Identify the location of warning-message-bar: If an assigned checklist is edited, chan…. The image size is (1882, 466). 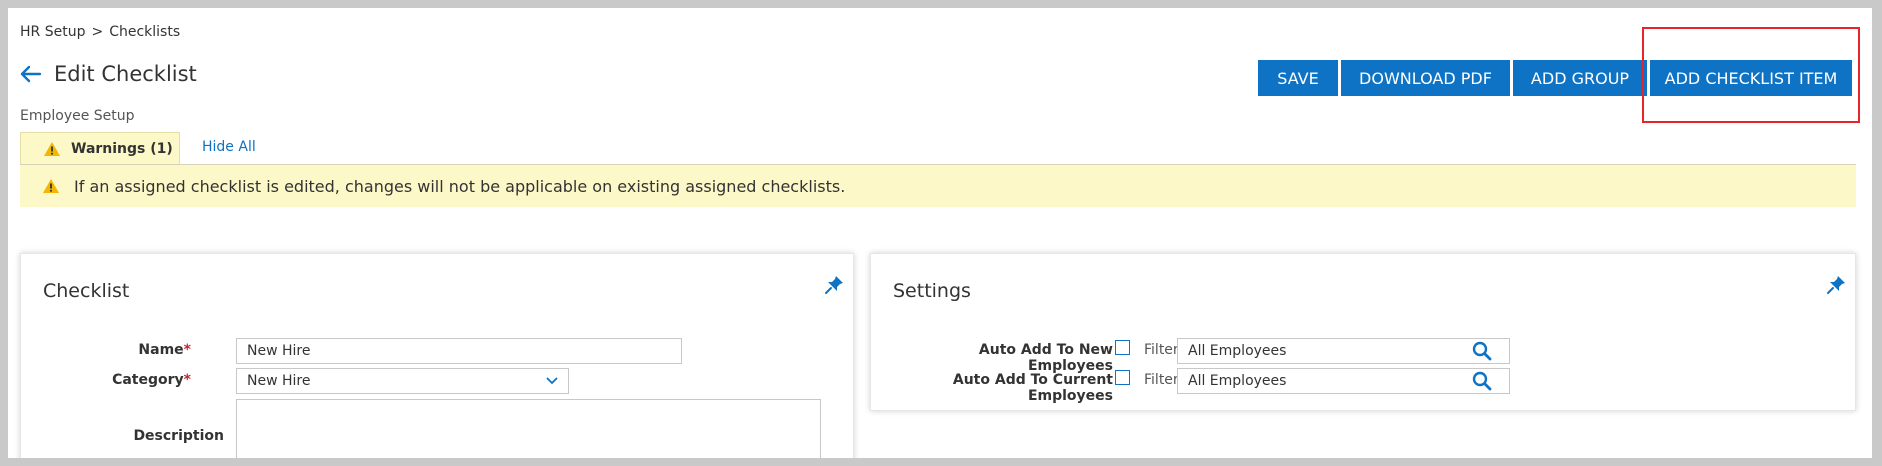
(938, 186).